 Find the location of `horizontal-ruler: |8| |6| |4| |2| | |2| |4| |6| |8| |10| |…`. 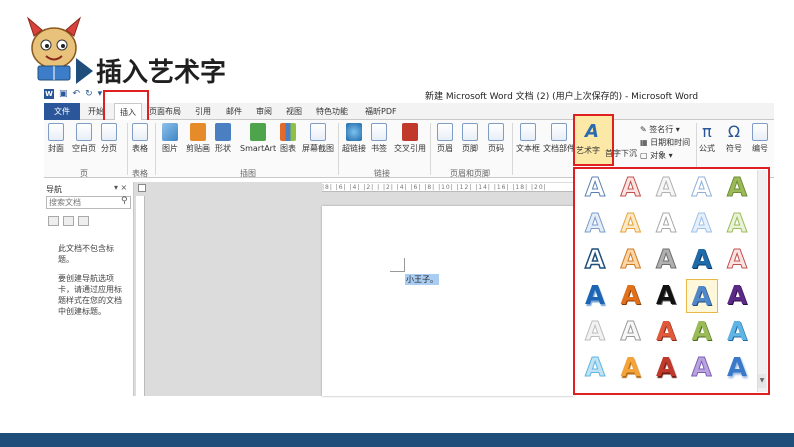

horizontal-ruler: |8| |6| |4| |2| | |2| |4| |6| |8| |10| |… is located at coordinates (448, 187).